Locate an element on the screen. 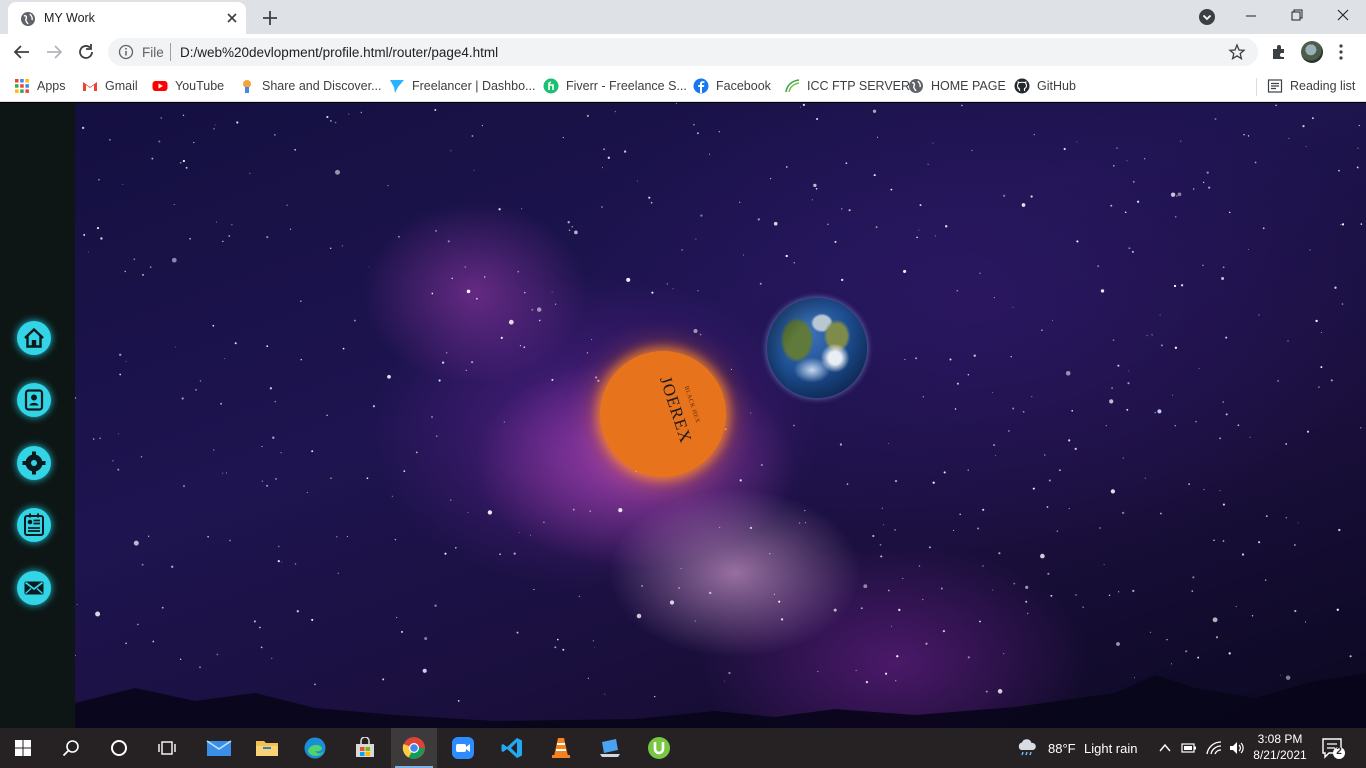 The height and width of the screenshot is (768, 1366). omnibox-separator is located at coordinates (170, 52).